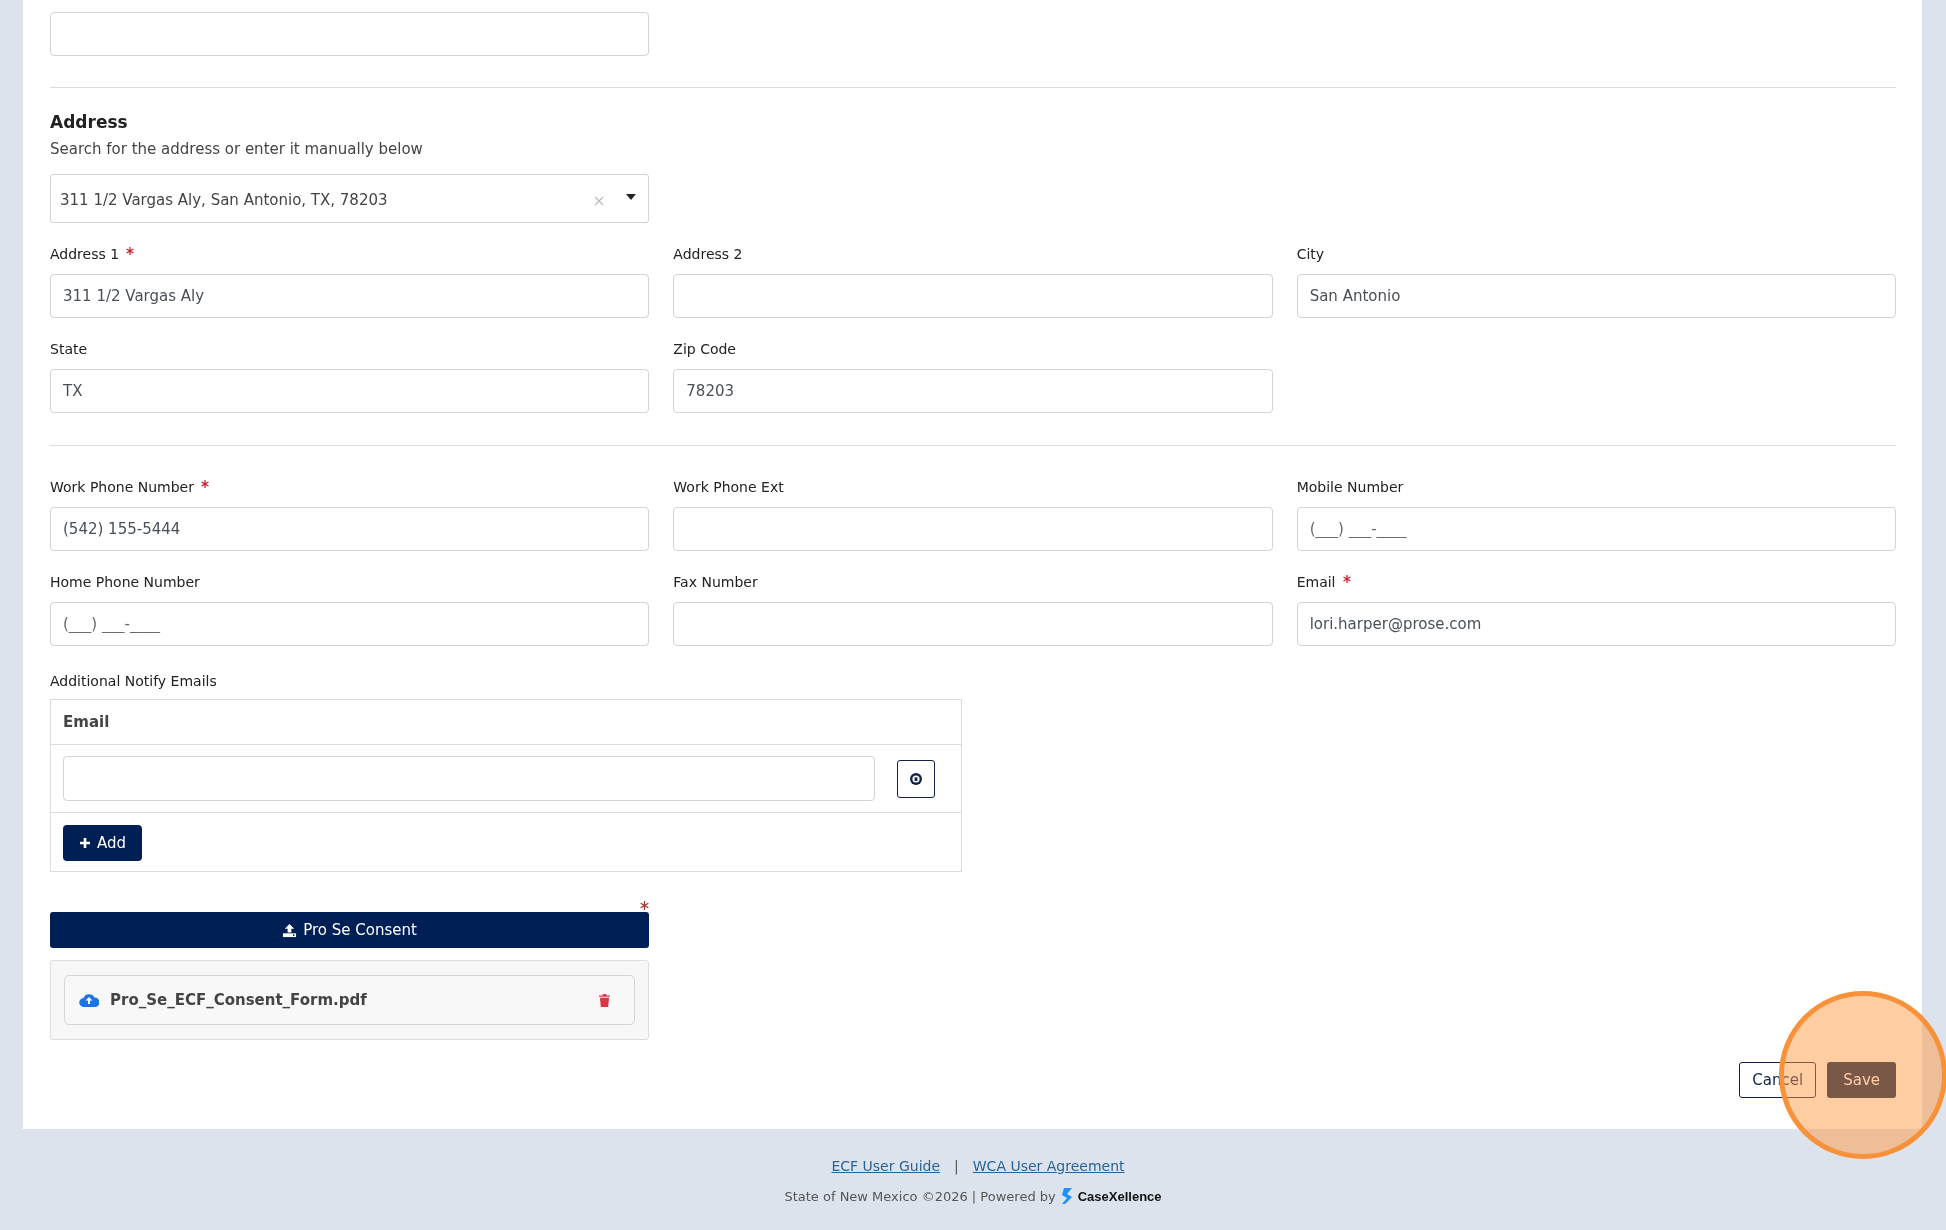  Describe the element at coordinates (349, 930) in the screenshot. I see `upload-button: Pro Se Consent` at that location.